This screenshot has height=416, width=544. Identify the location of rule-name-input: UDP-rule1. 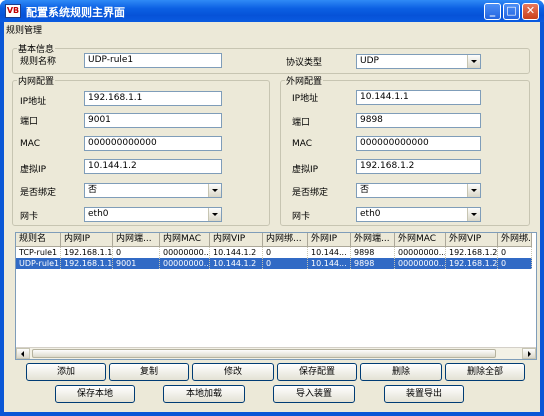
(153, 60).